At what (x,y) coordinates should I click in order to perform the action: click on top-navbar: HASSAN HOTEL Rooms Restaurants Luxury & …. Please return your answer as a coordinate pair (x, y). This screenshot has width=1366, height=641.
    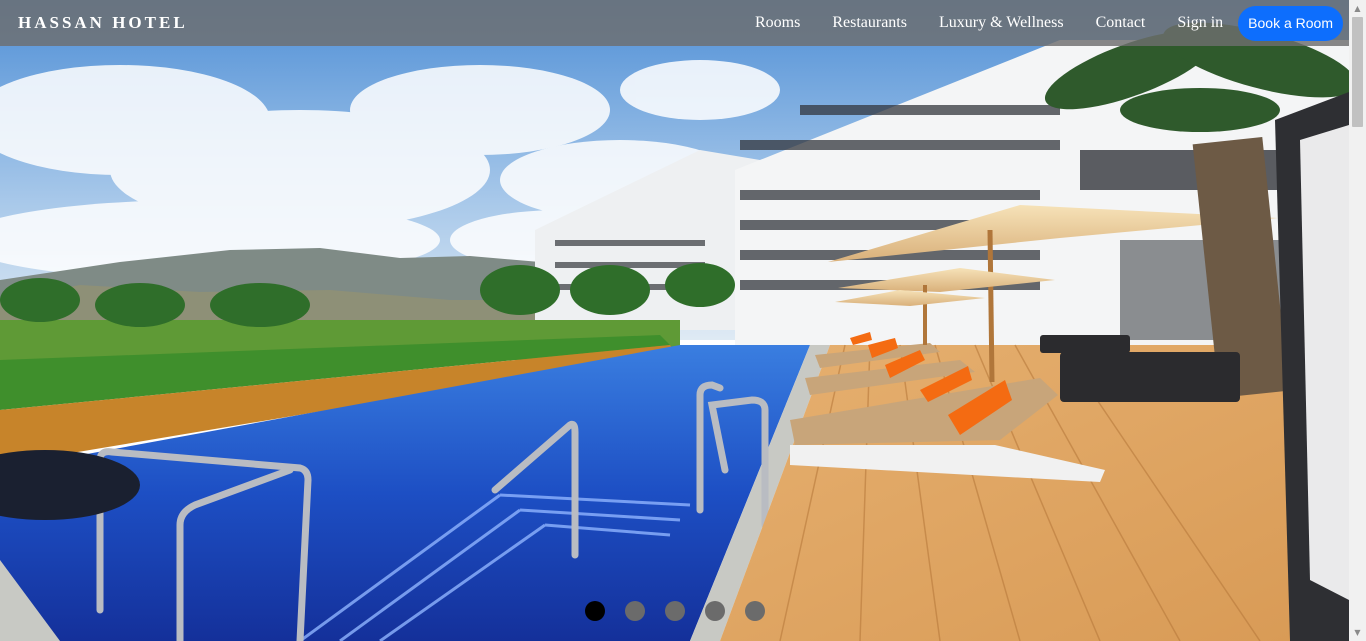
    Looking at the image, I should click on (674, 23).